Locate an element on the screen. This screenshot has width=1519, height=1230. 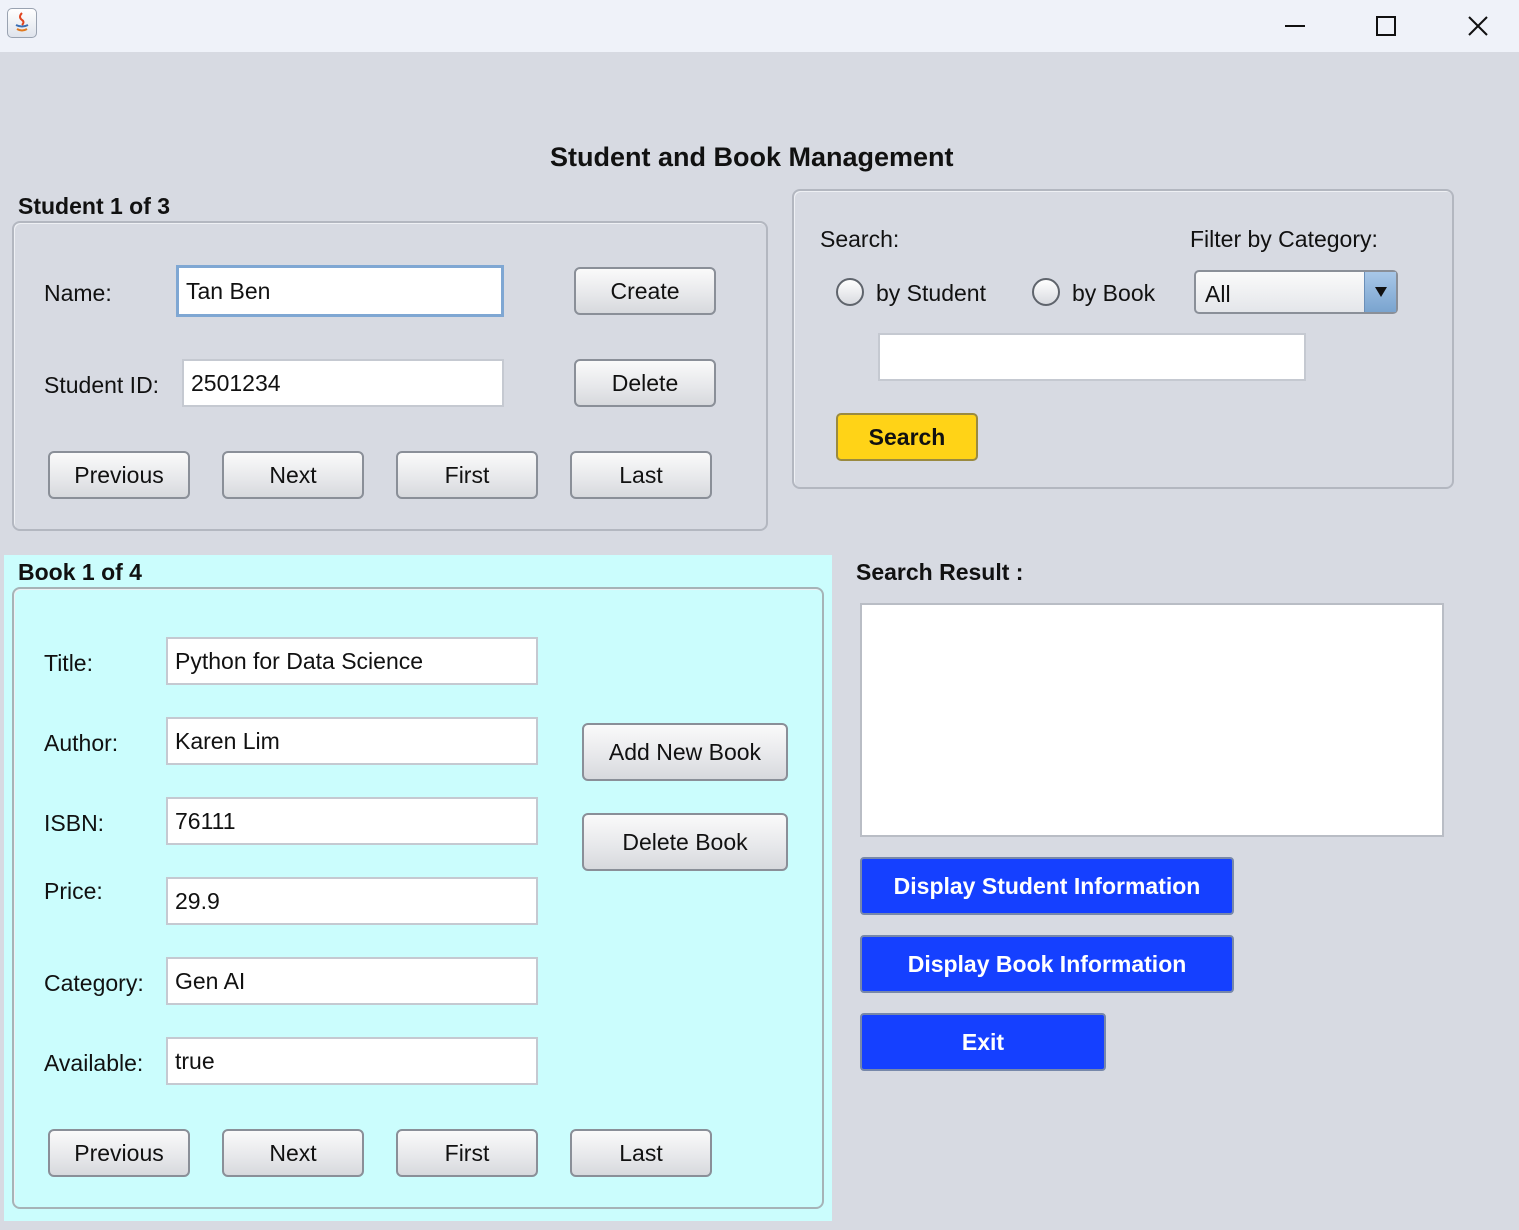
minimize-icon is located at coordinates (1295, 26).